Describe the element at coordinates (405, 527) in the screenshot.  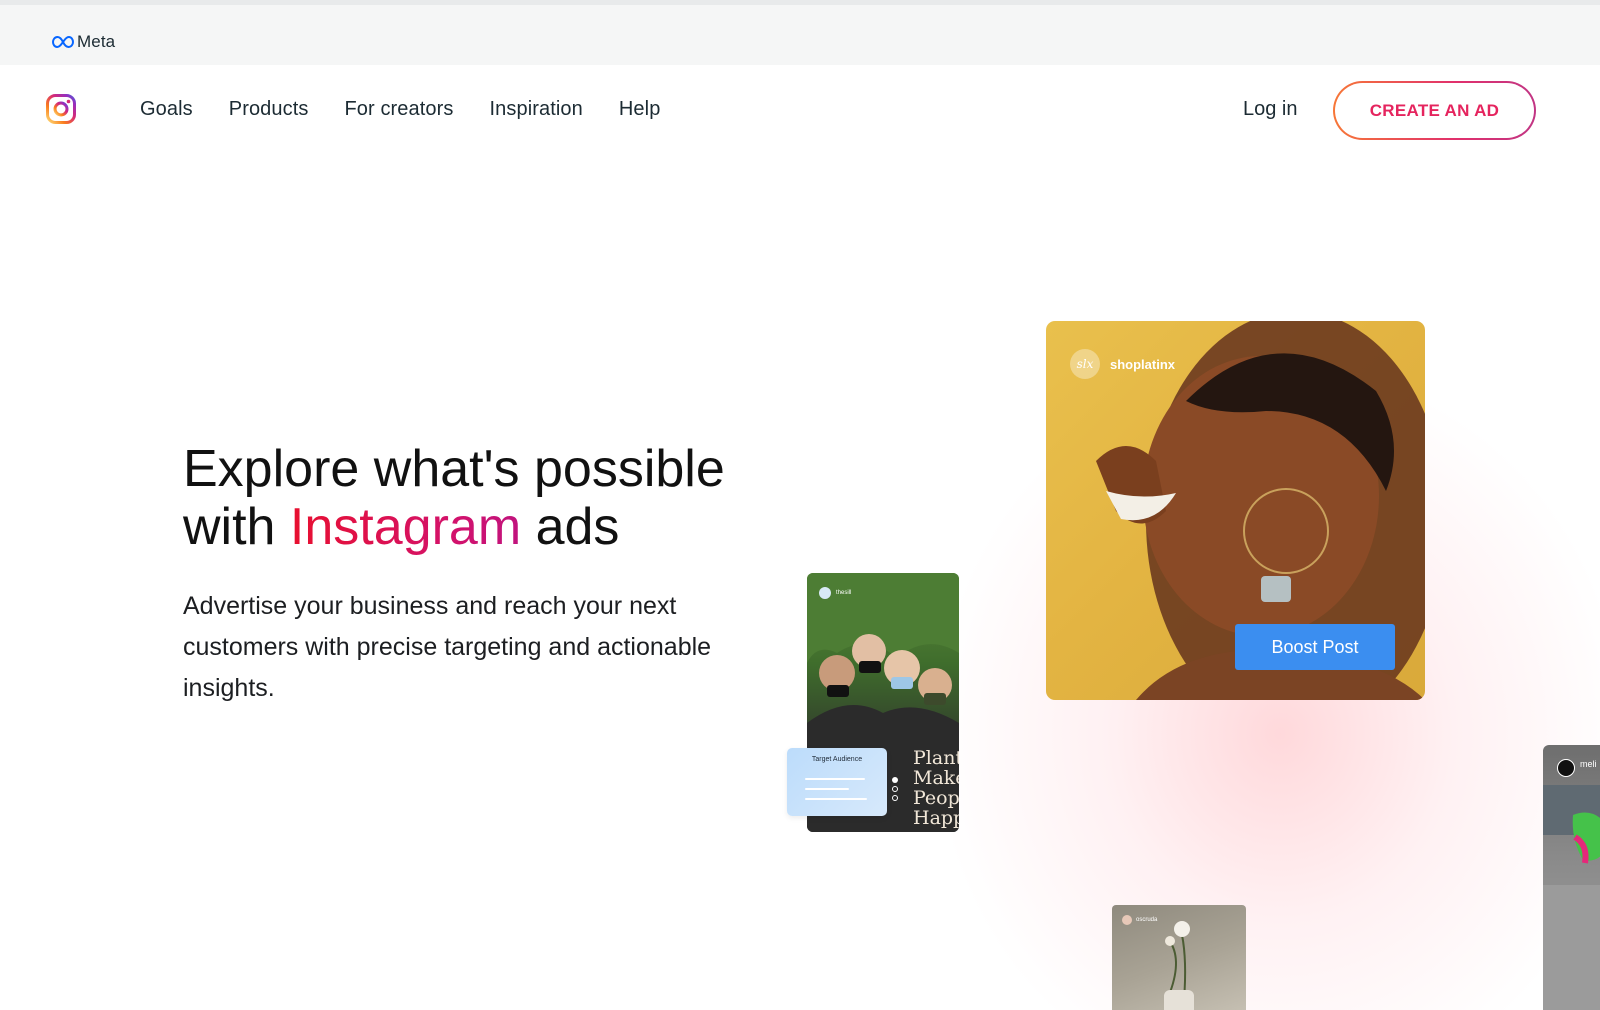
I see `headline-accent-instagram: Instagram` at that location.